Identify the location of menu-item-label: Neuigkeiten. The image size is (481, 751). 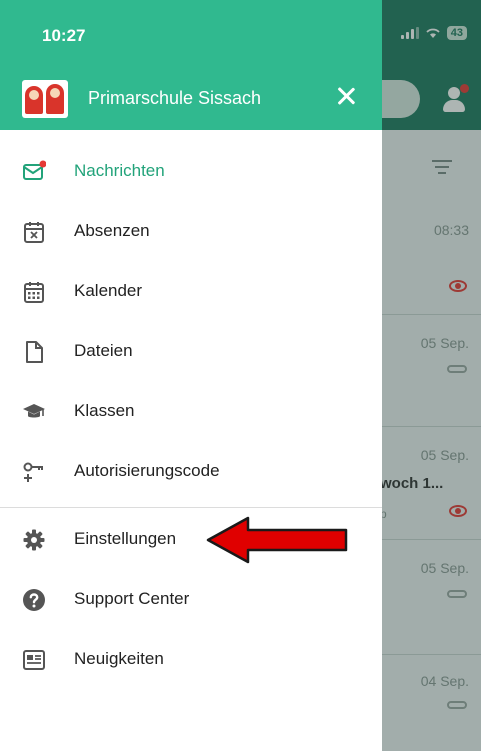
(119, 658).